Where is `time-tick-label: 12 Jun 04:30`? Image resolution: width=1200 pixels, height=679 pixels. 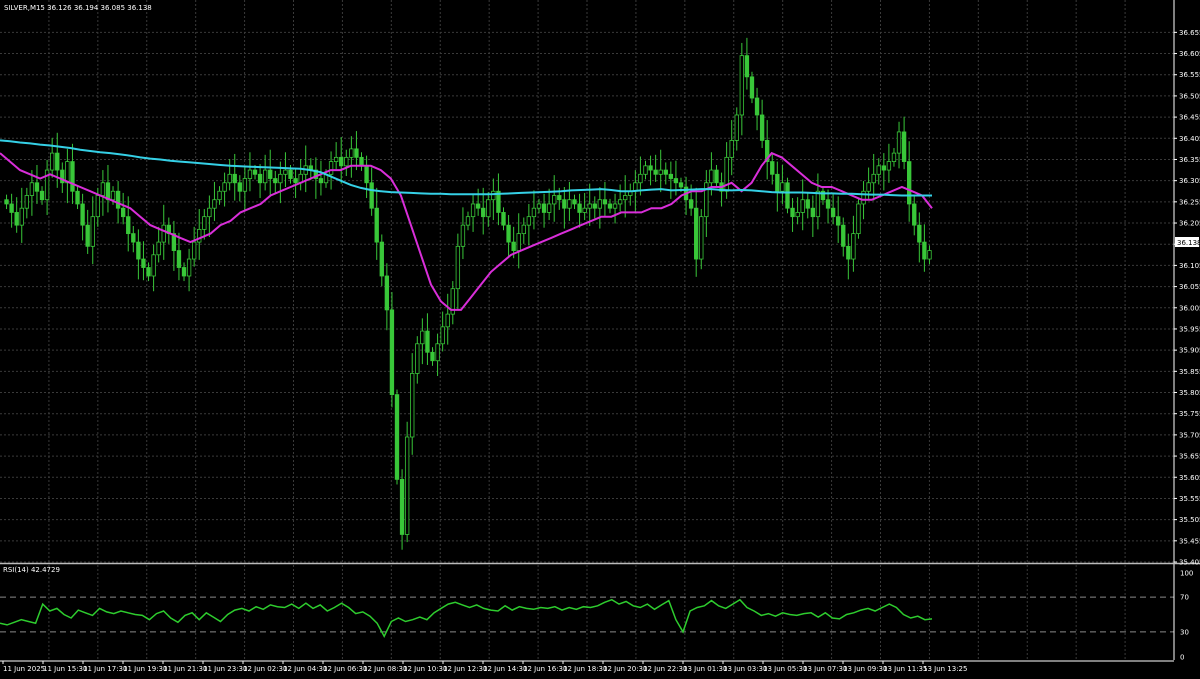 time-tick-label: 12 Jun 04:30 is located at coordinates (305, 669).